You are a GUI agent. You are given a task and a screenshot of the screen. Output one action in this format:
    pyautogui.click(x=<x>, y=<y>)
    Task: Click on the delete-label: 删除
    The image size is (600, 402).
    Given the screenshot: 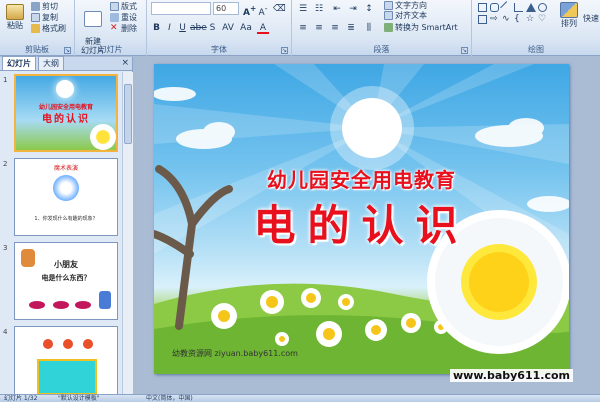 What is the action you would take?
    pyautogui.click(x=129, y=28)
    